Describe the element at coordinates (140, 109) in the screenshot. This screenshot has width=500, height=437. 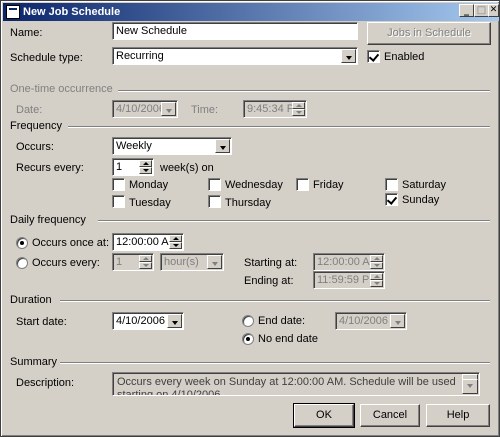
I see `one-time-date-value: 4/10/2006` at that location.